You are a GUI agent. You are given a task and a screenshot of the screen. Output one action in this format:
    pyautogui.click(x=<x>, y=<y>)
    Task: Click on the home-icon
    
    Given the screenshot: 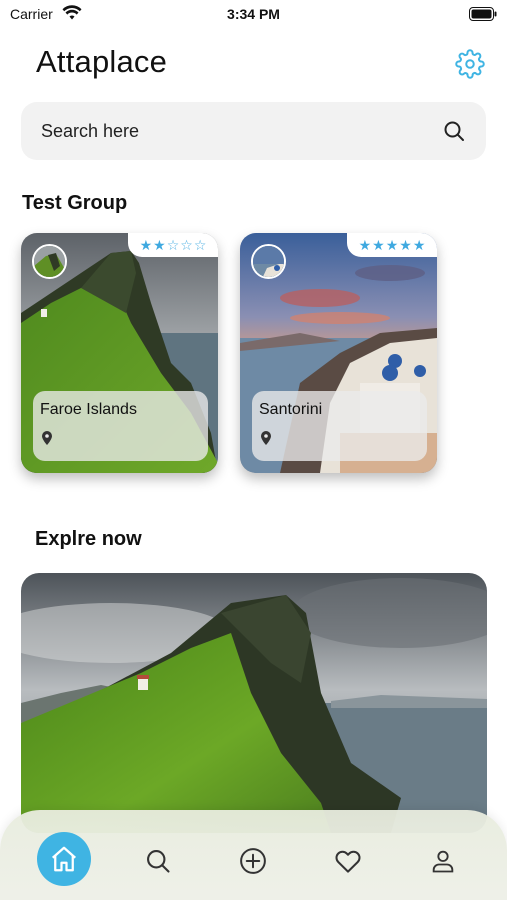 What is the action you would take?
    pyautogui.click(x=64, y=859)
    